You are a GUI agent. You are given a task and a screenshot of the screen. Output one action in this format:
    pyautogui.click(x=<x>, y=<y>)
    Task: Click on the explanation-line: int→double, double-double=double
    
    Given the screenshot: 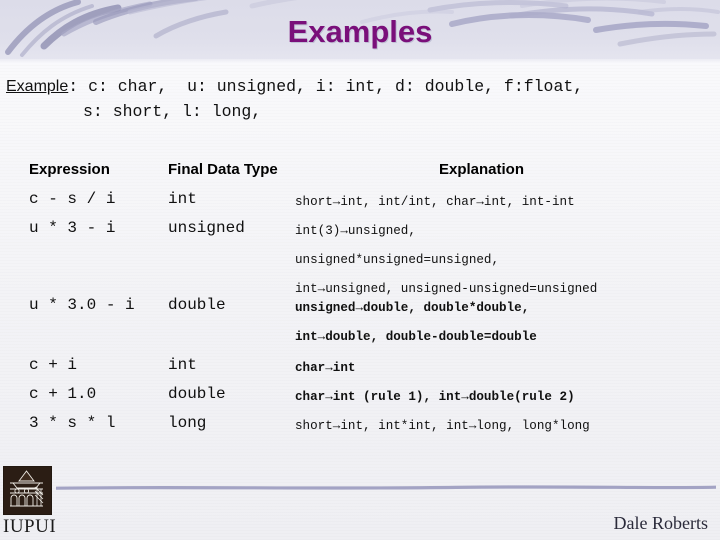 What is the action you would take?
    pyautogui.click(x=416, y=337)
    